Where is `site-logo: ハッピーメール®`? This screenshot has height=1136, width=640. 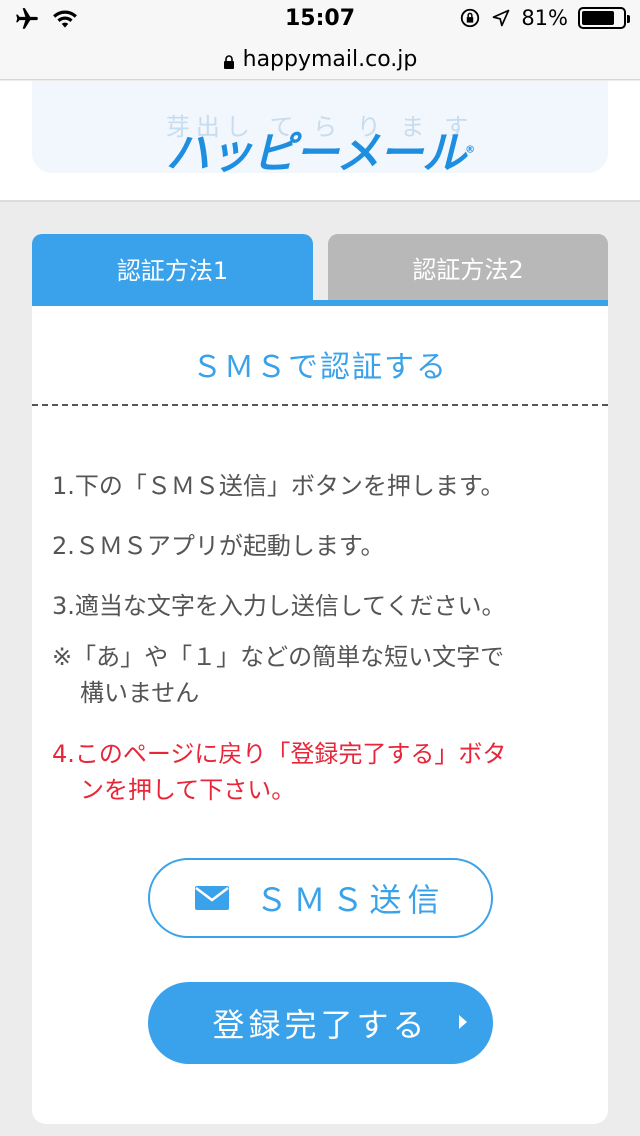
site-logo: ハッピーメール® is located at coordinates (320, 145).